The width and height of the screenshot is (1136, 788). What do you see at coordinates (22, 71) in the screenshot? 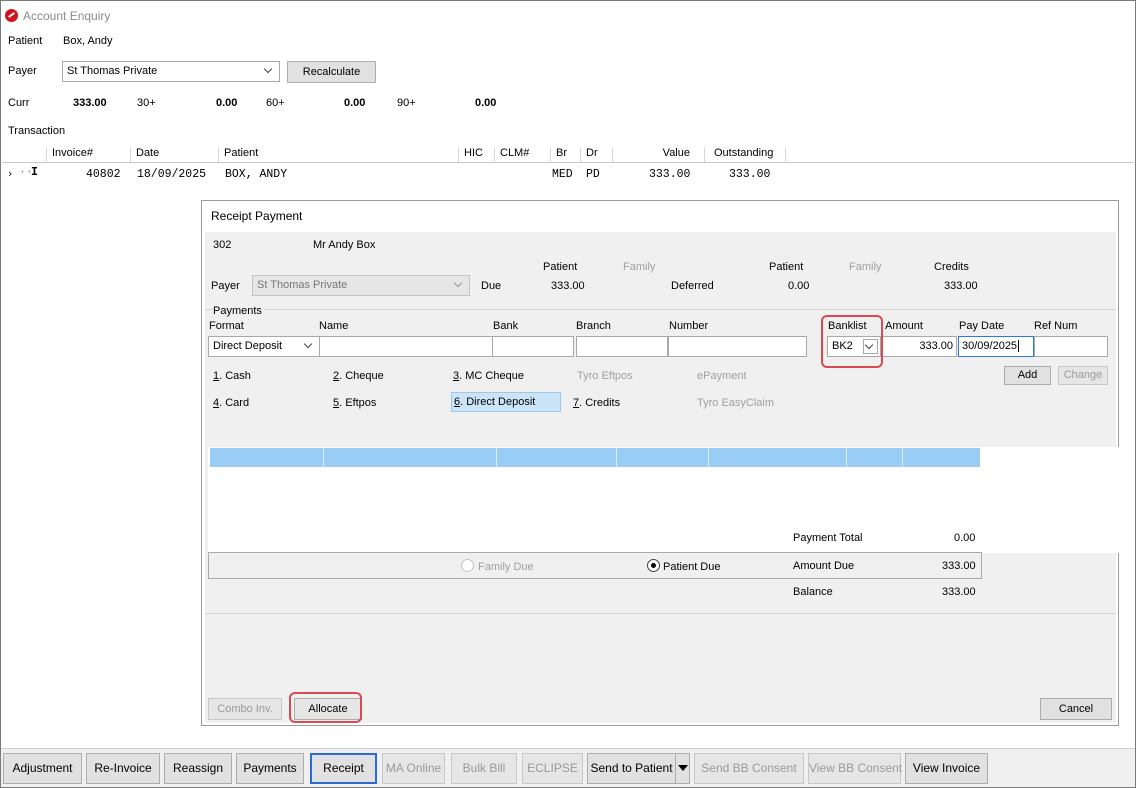
I see `payer-label: Payer` at bounding box center [22, 71].